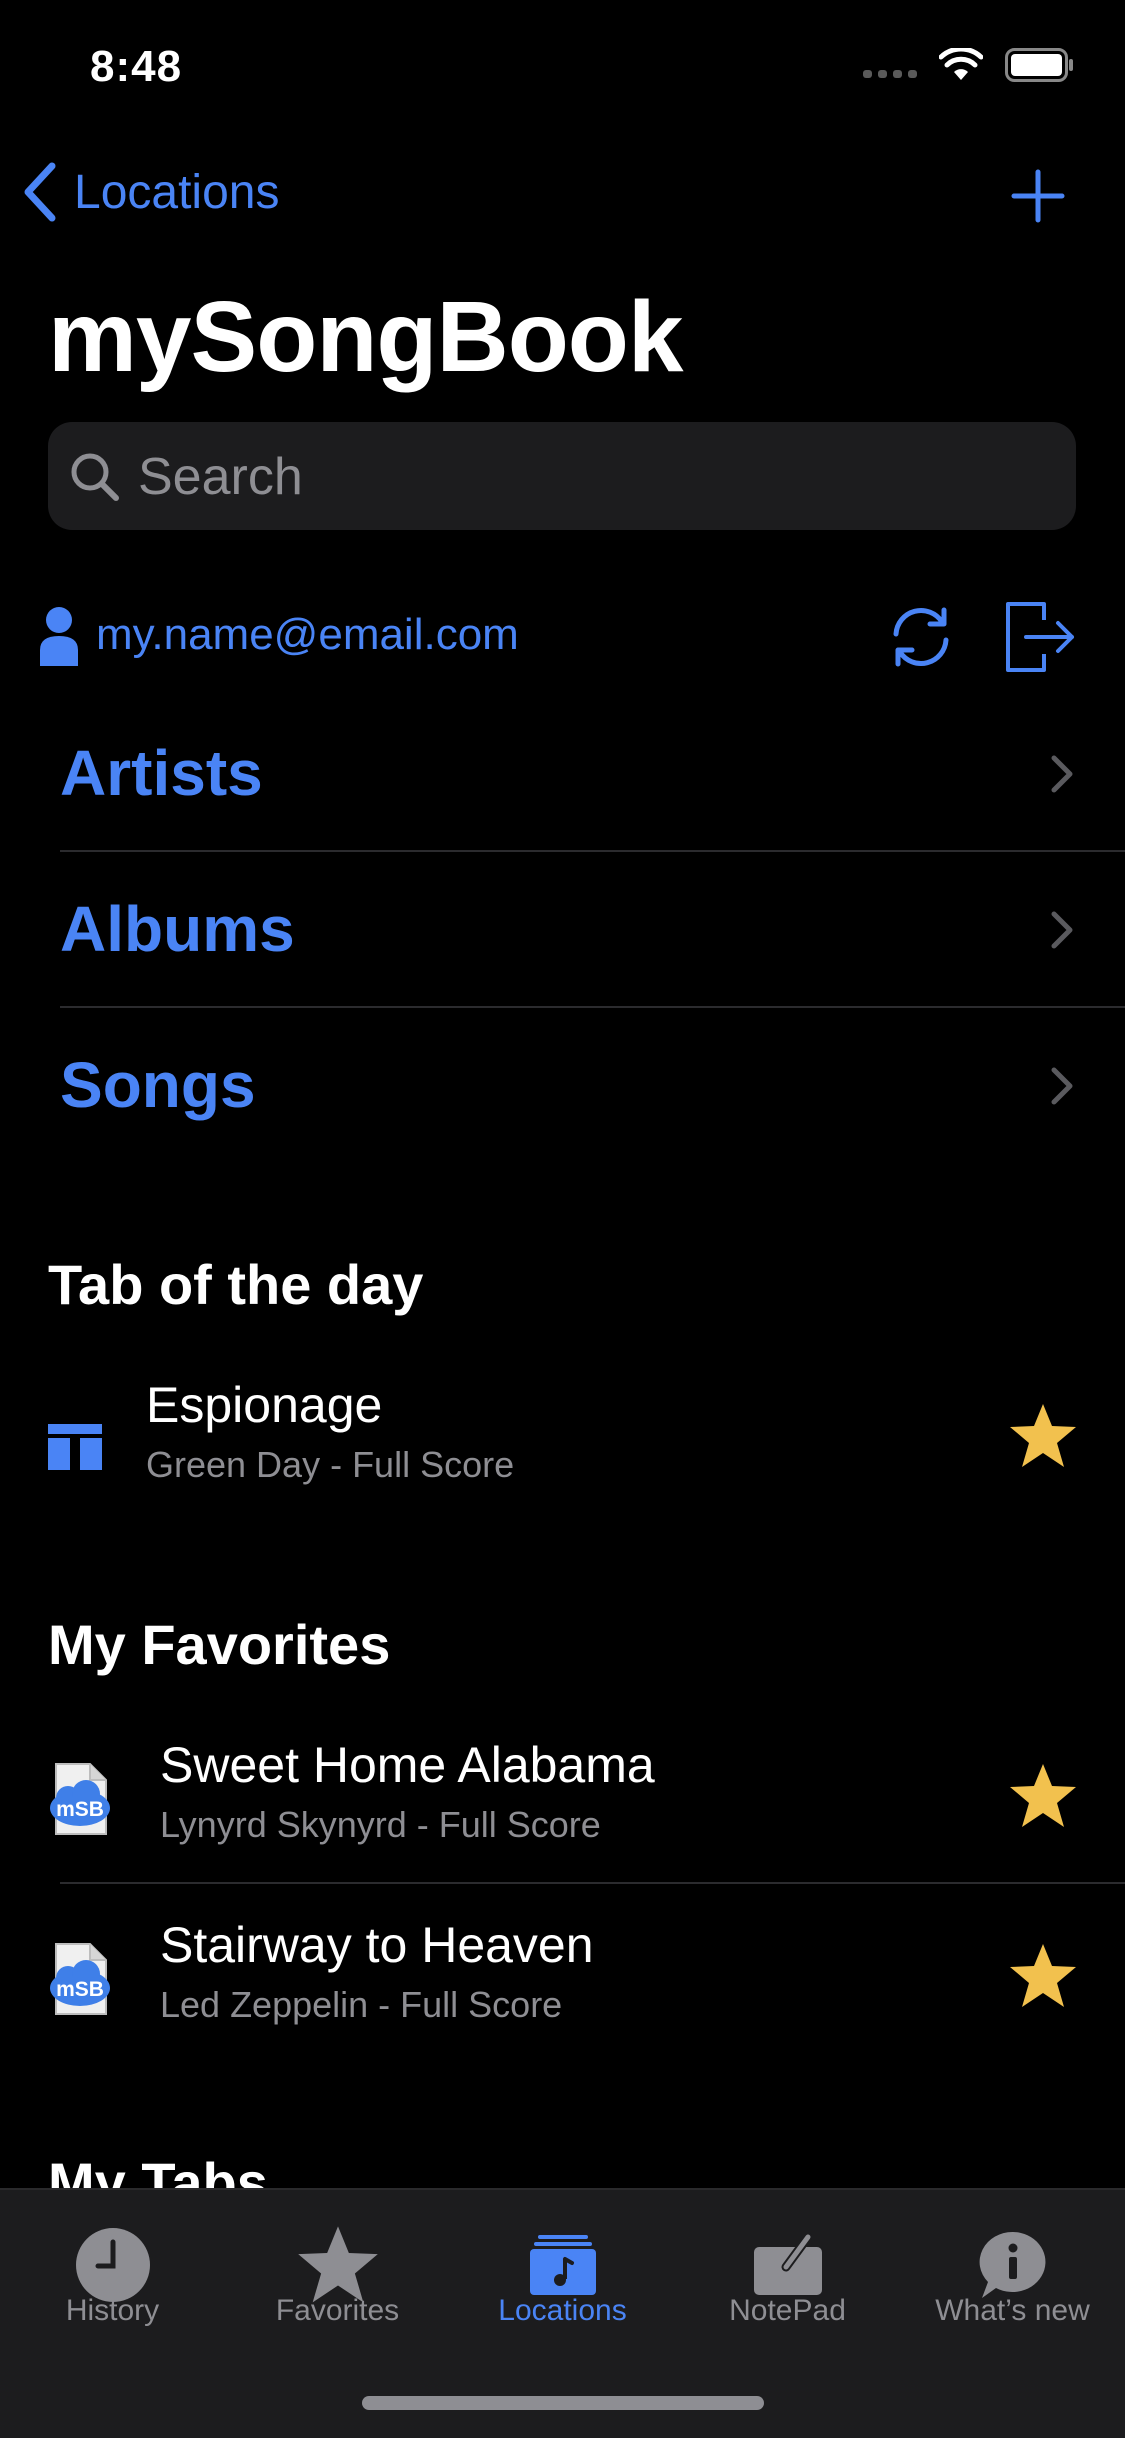 The image size is (1125, 2438). I want to click on tab-label: What’s new, so click(1012, 2310).